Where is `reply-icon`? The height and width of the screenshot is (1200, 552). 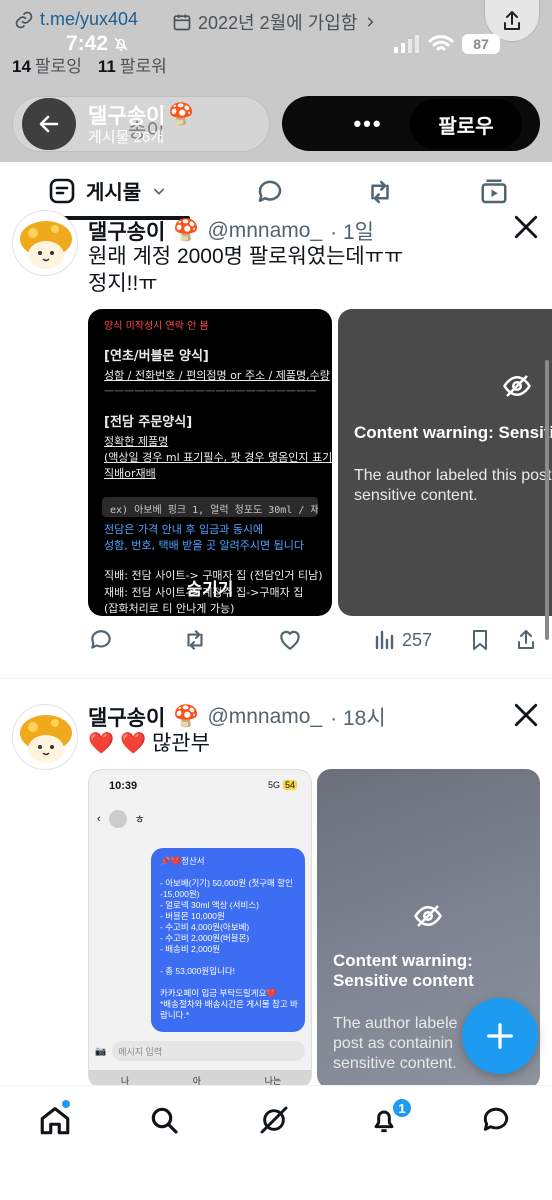 reply-icon is located at coordinates (101, 639).